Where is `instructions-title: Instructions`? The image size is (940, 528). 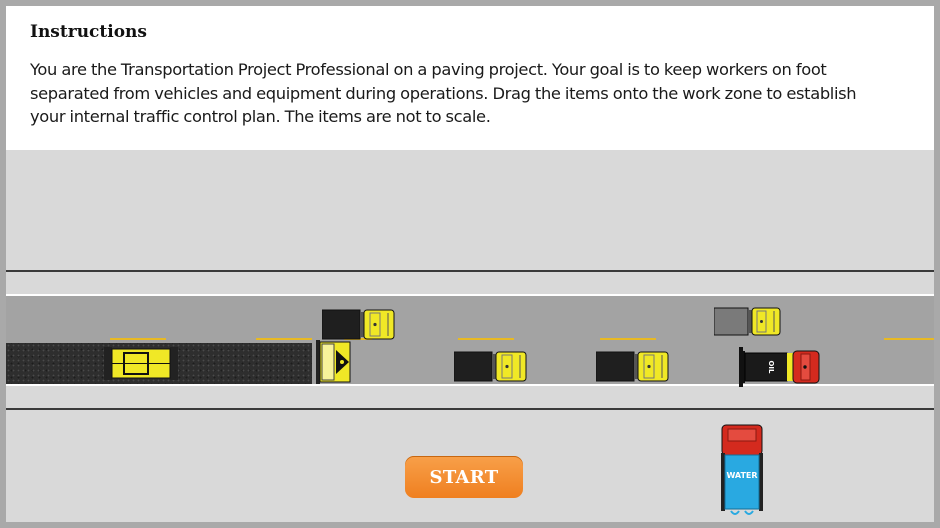
instructions-title: Instructions is located at coordinates (88, 32).